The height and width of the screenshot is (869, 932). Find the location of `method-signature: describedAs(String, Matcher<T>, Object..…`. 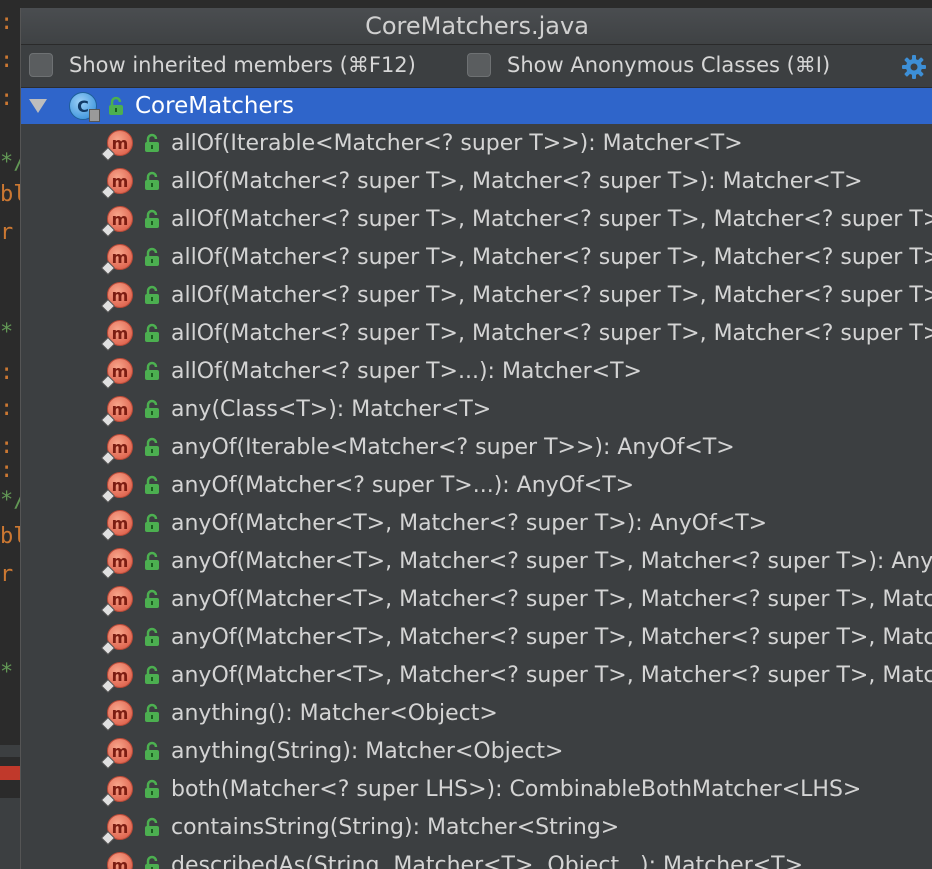

method-signature: describedAs(String, Matcher<T>, Object..… is located at coordinates (487, 860).